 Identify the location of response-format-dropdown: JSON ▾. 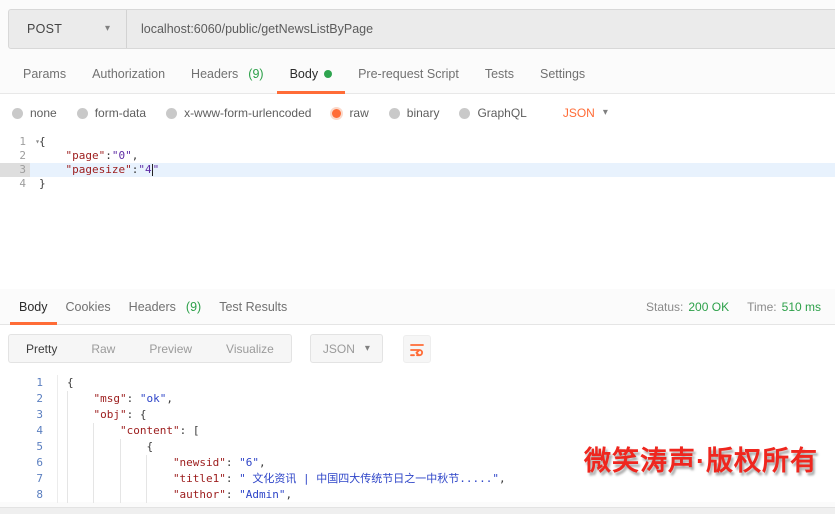
(346, 348).